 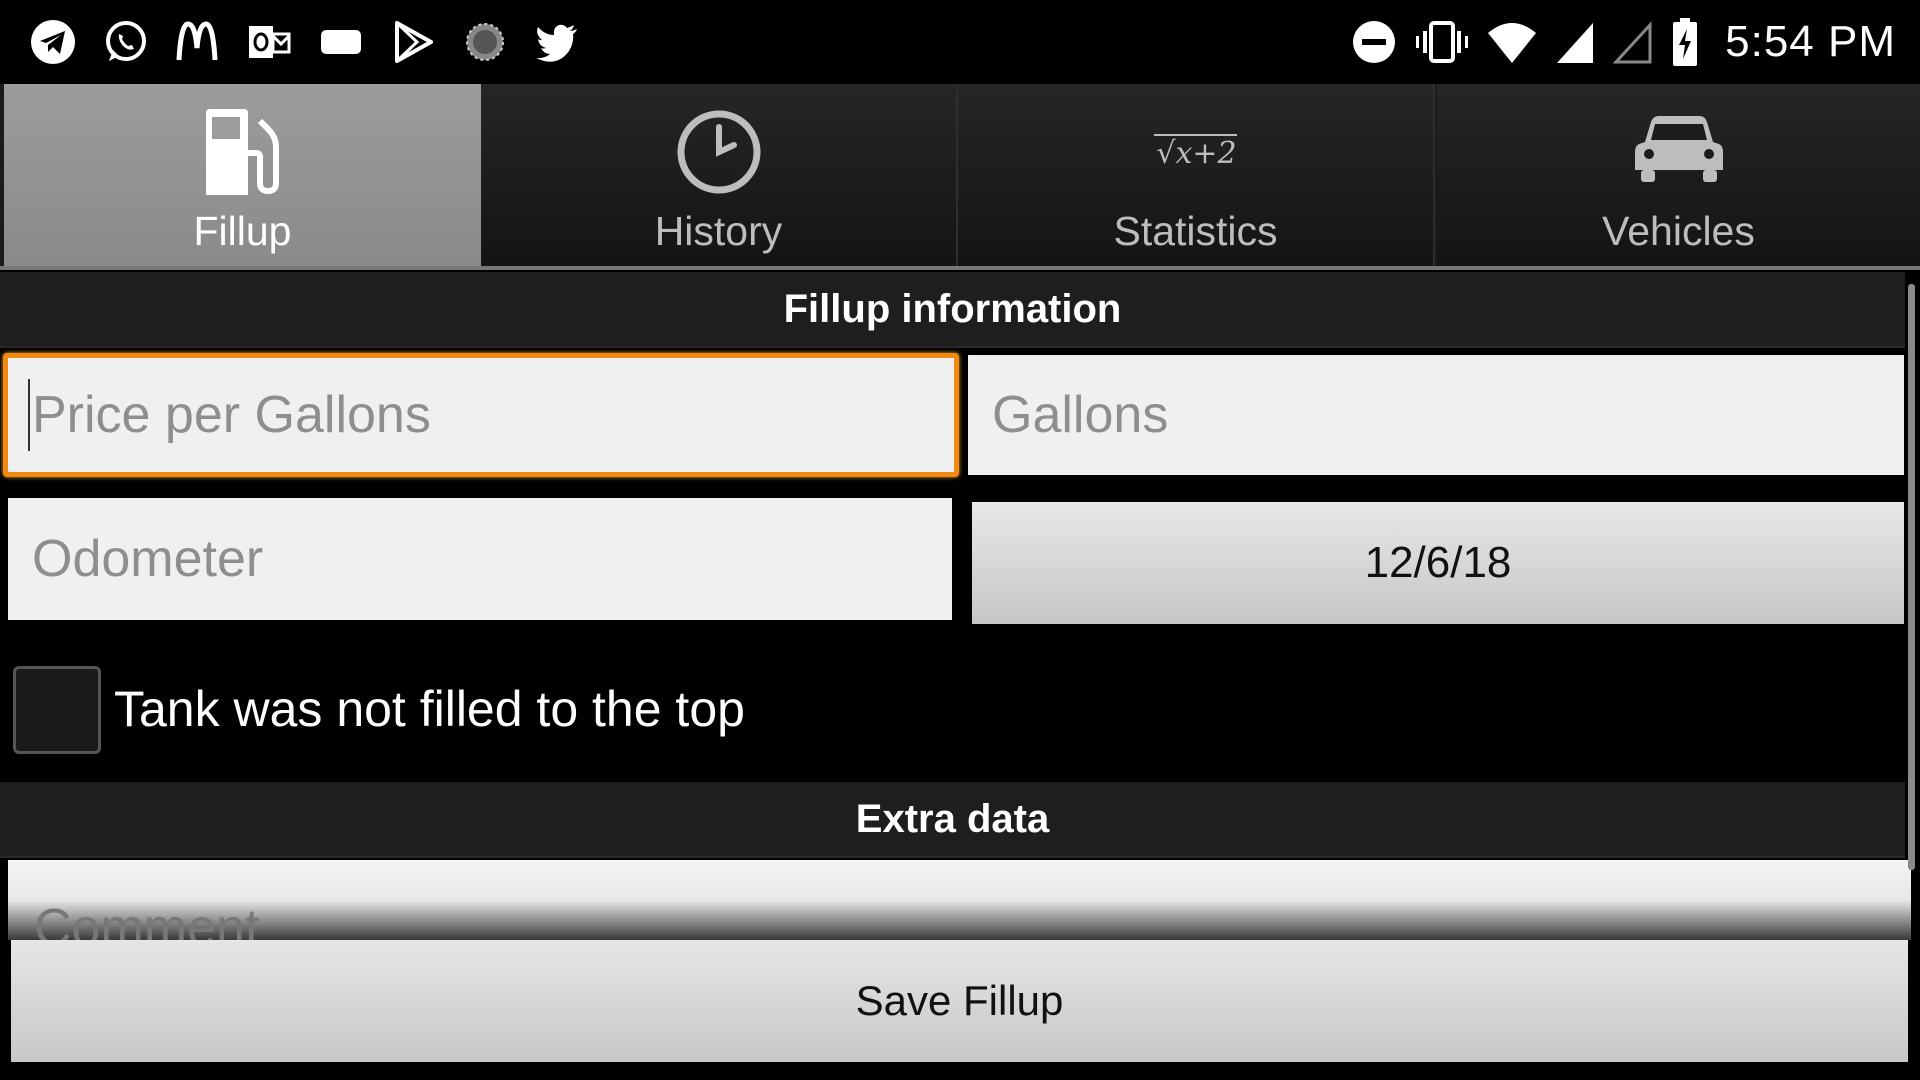 What do you see at coordinates (481, 415) in the screenshot?
I see `price-per-gallon-input: Price per Gallons` at bounding box center [481, 415].